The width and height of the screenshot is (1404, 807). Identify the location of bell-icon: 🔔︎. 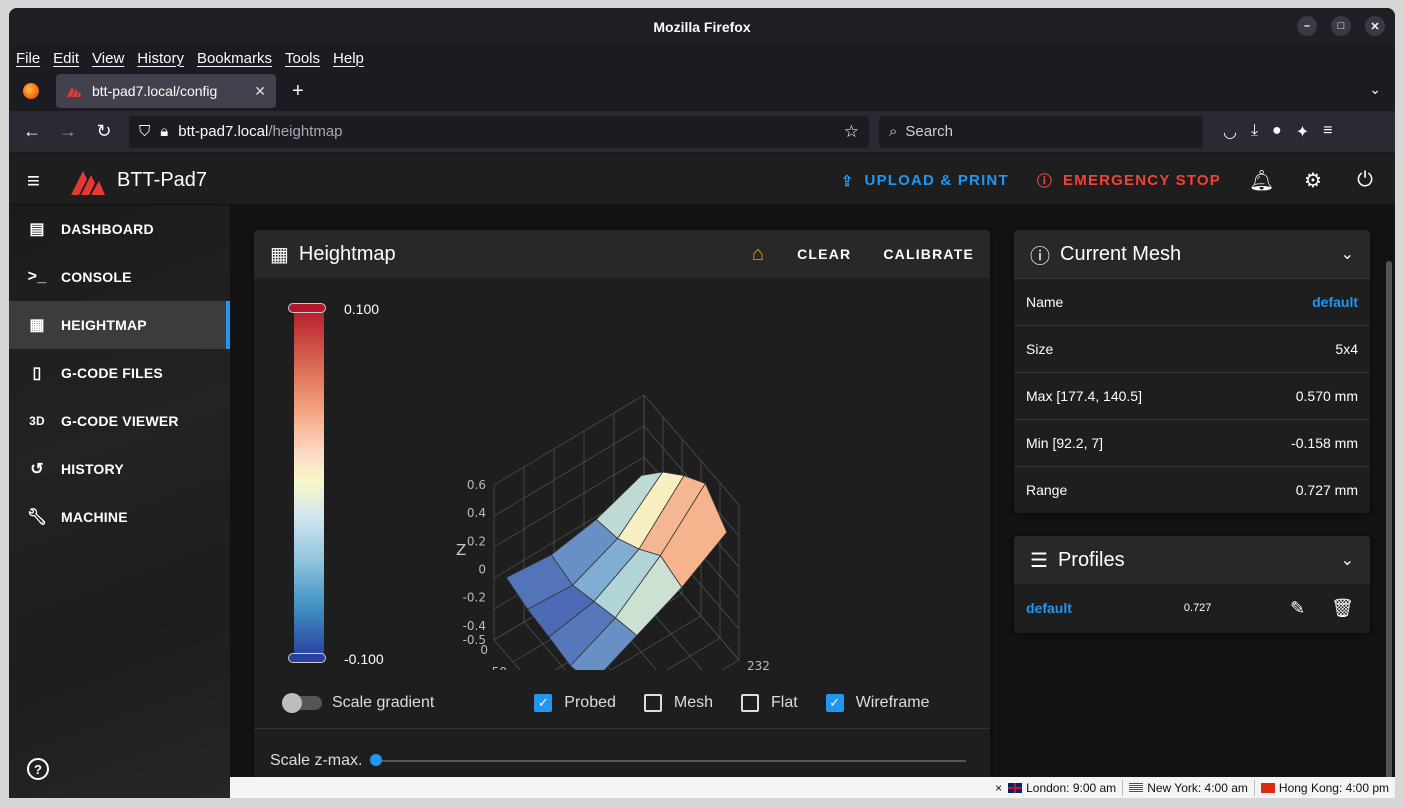
(1261, 180).